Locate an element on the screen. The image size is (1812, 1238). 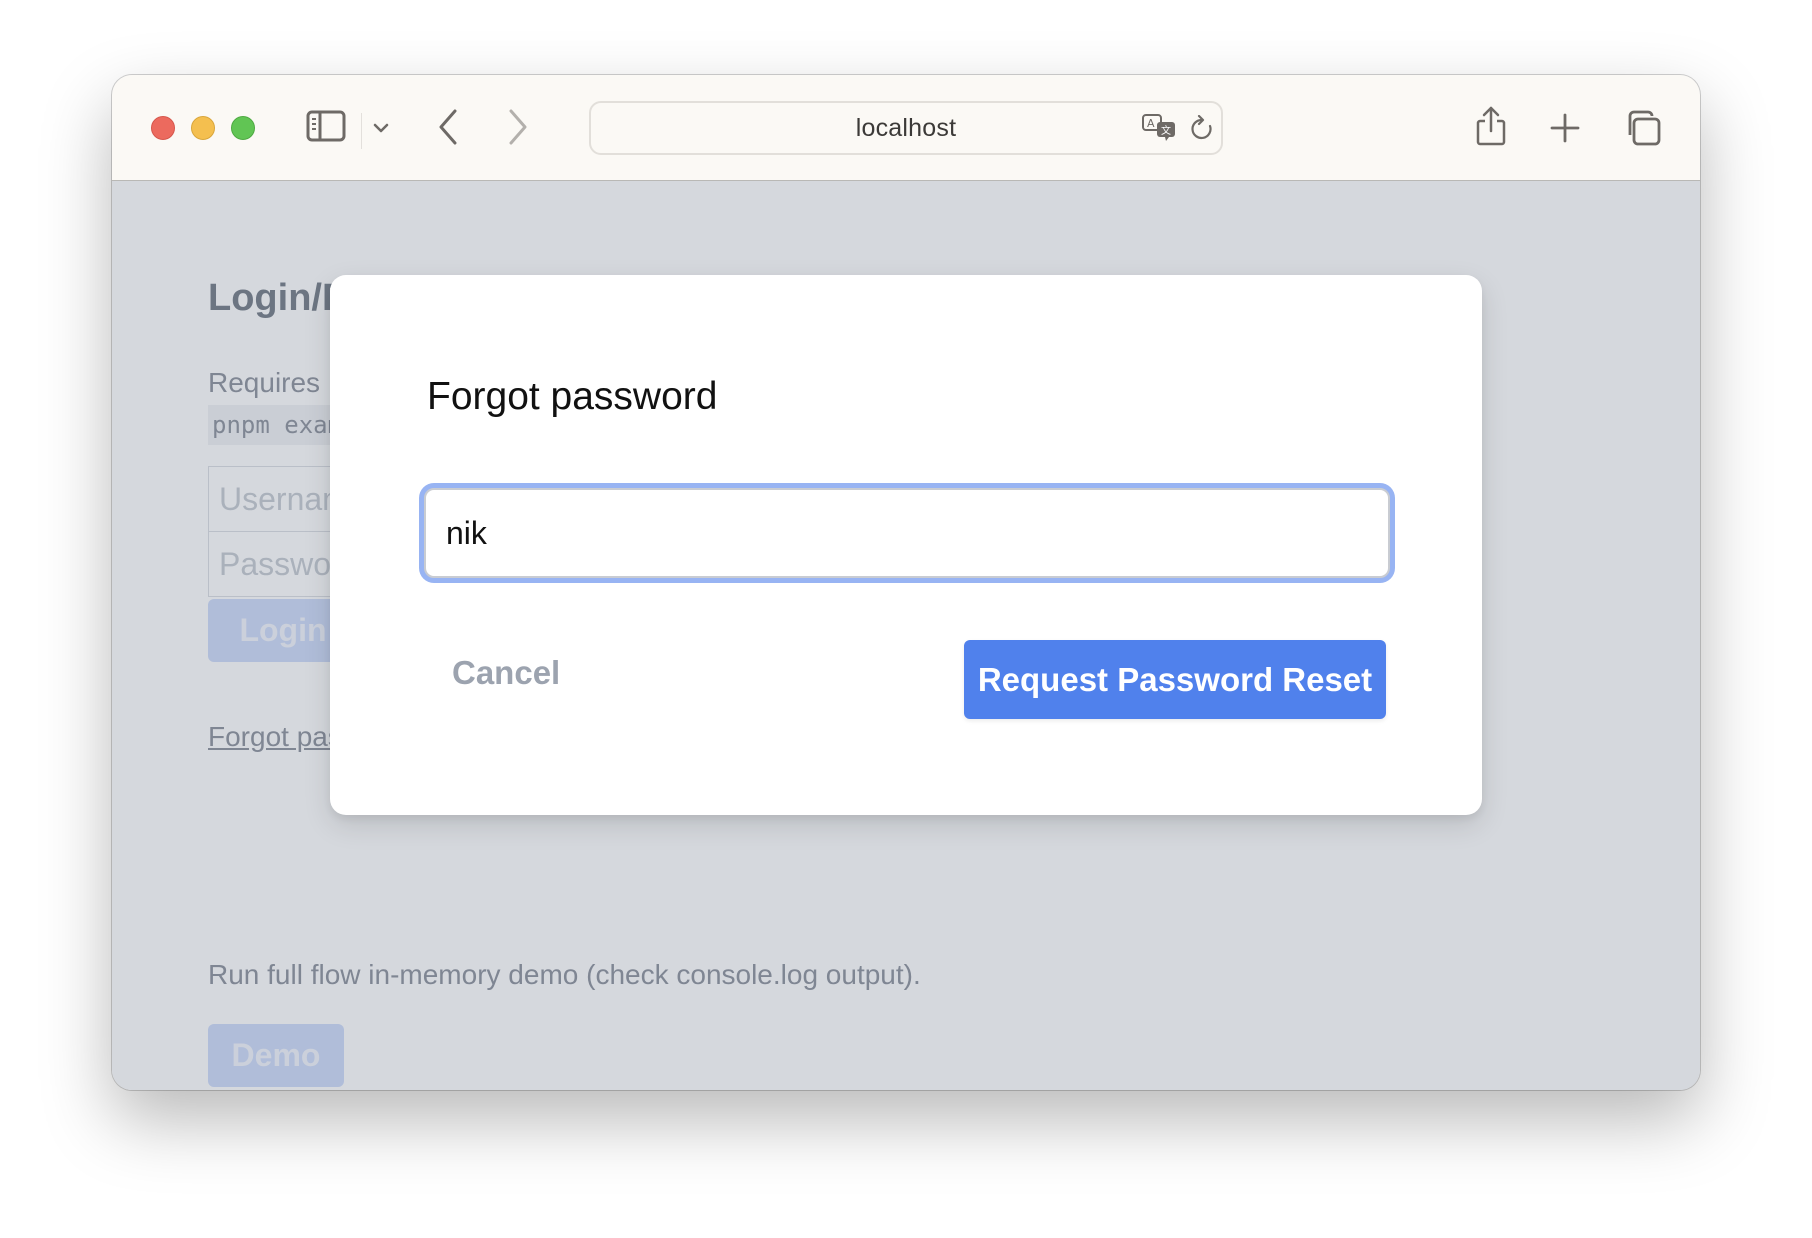
address-bar: localhost A文 is located at coordinates (906, 128).